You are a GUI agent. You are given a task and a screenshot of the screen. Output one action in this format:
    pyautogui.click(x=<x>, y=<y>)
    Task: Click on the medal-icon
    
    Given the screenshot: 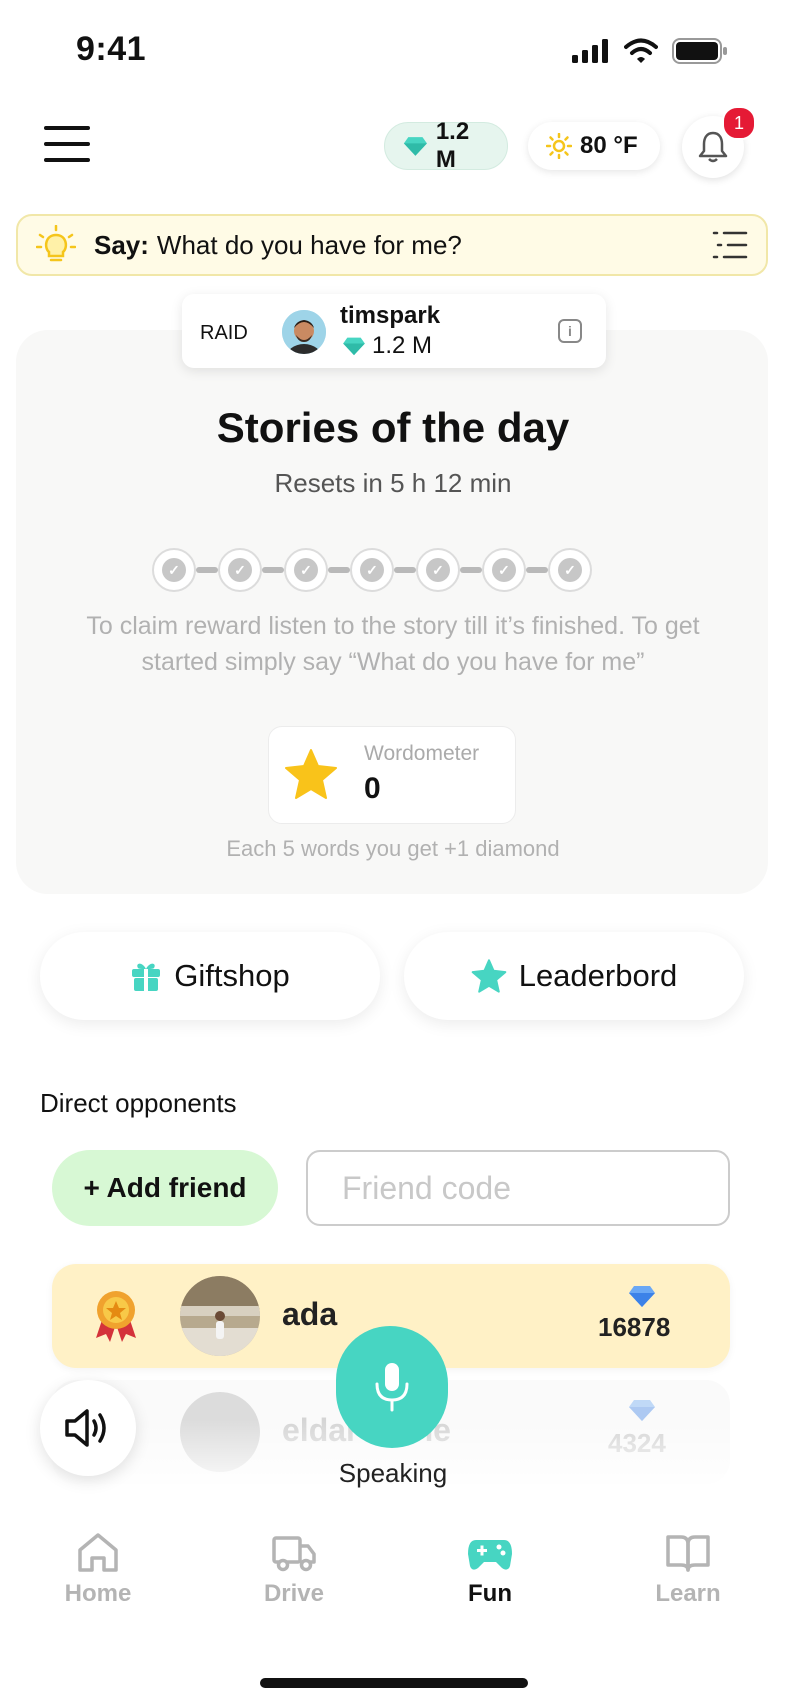 What is the action you would take?
    pyautogui.click(x=116, y=1316)
    